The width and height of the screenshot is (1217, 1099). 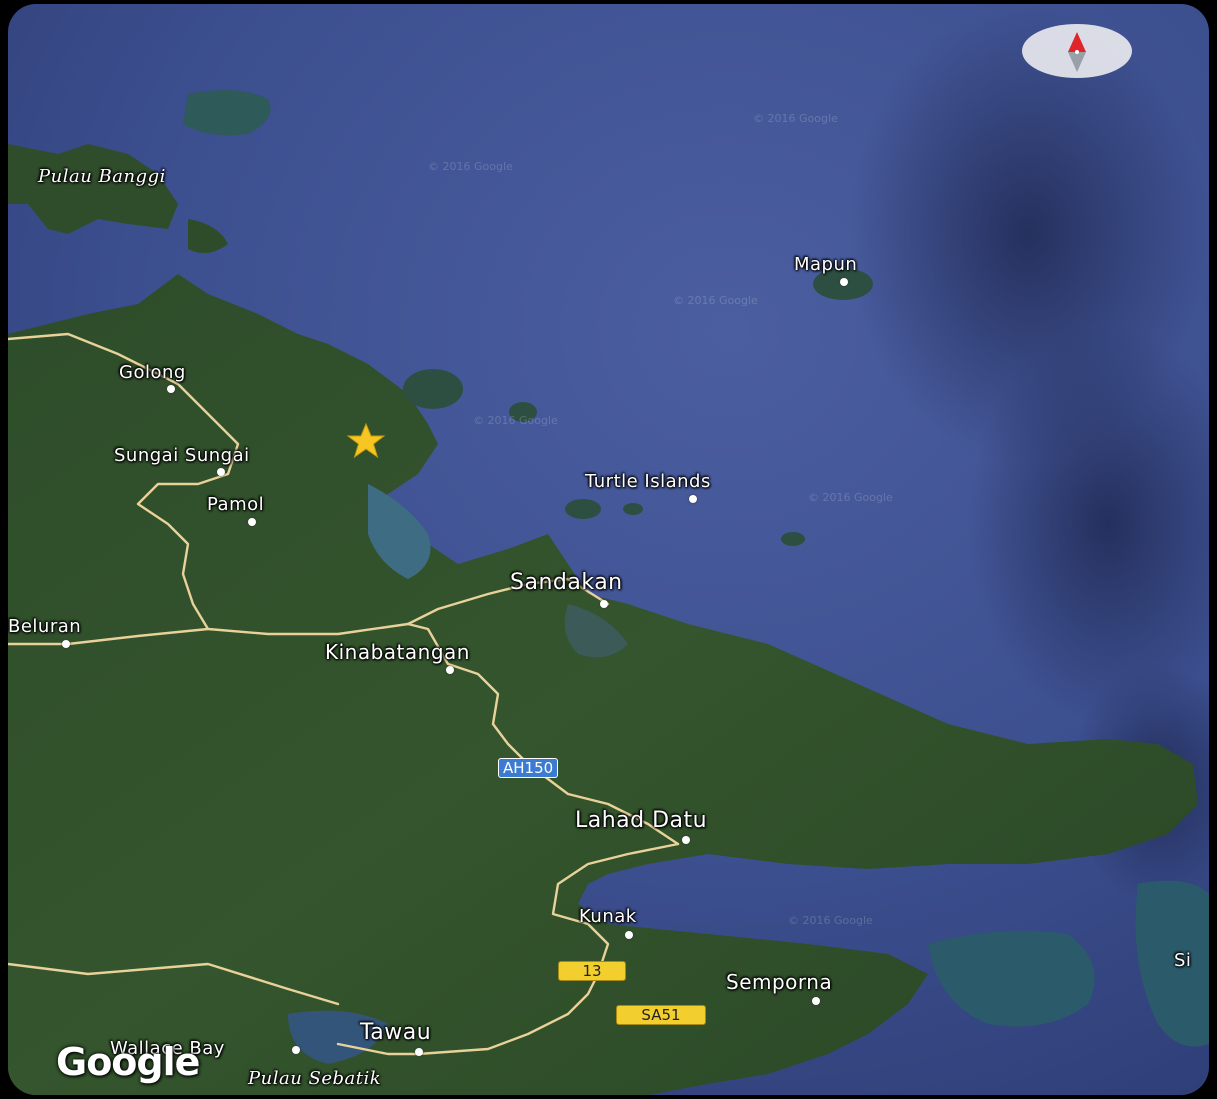 What do you see at coordinates (397, 652) in the screenshot?
I see `place-label-kinabatangan: Kinabatangan` at bounding box center [397, 652].